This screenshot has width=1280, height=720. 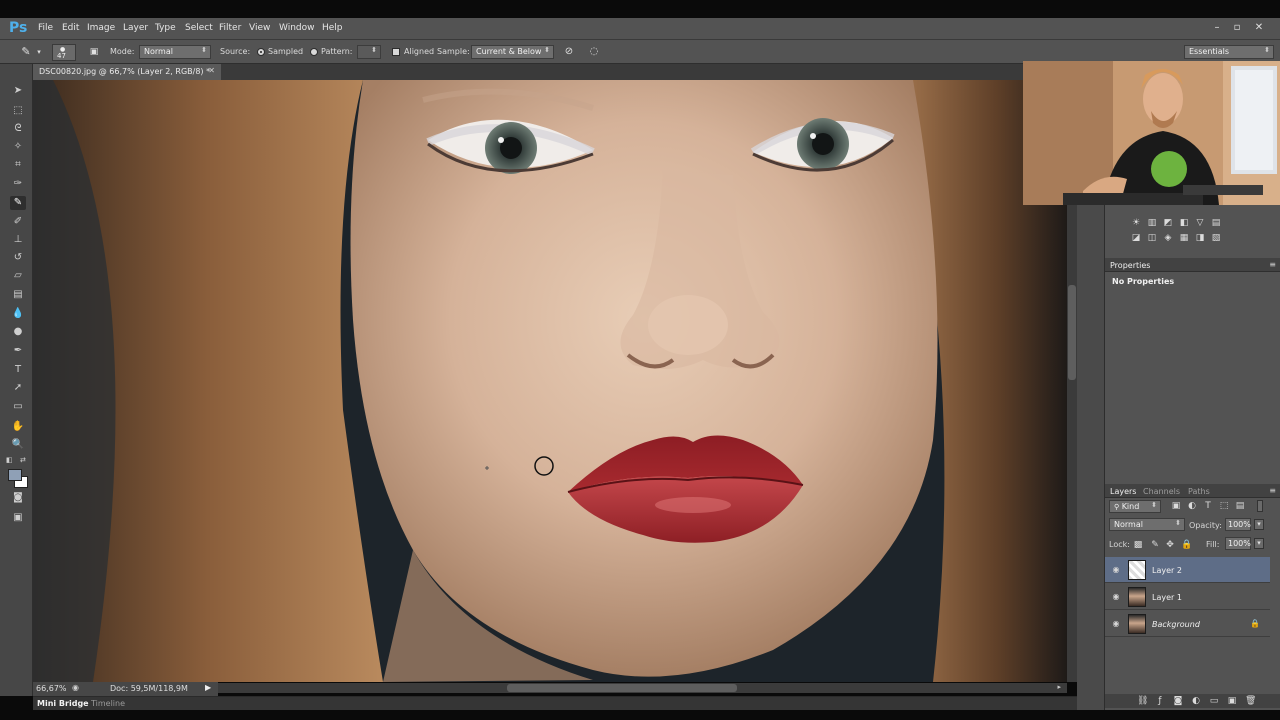 I want to click on zoom-level: 66,67%, so click(x=51, y=688).